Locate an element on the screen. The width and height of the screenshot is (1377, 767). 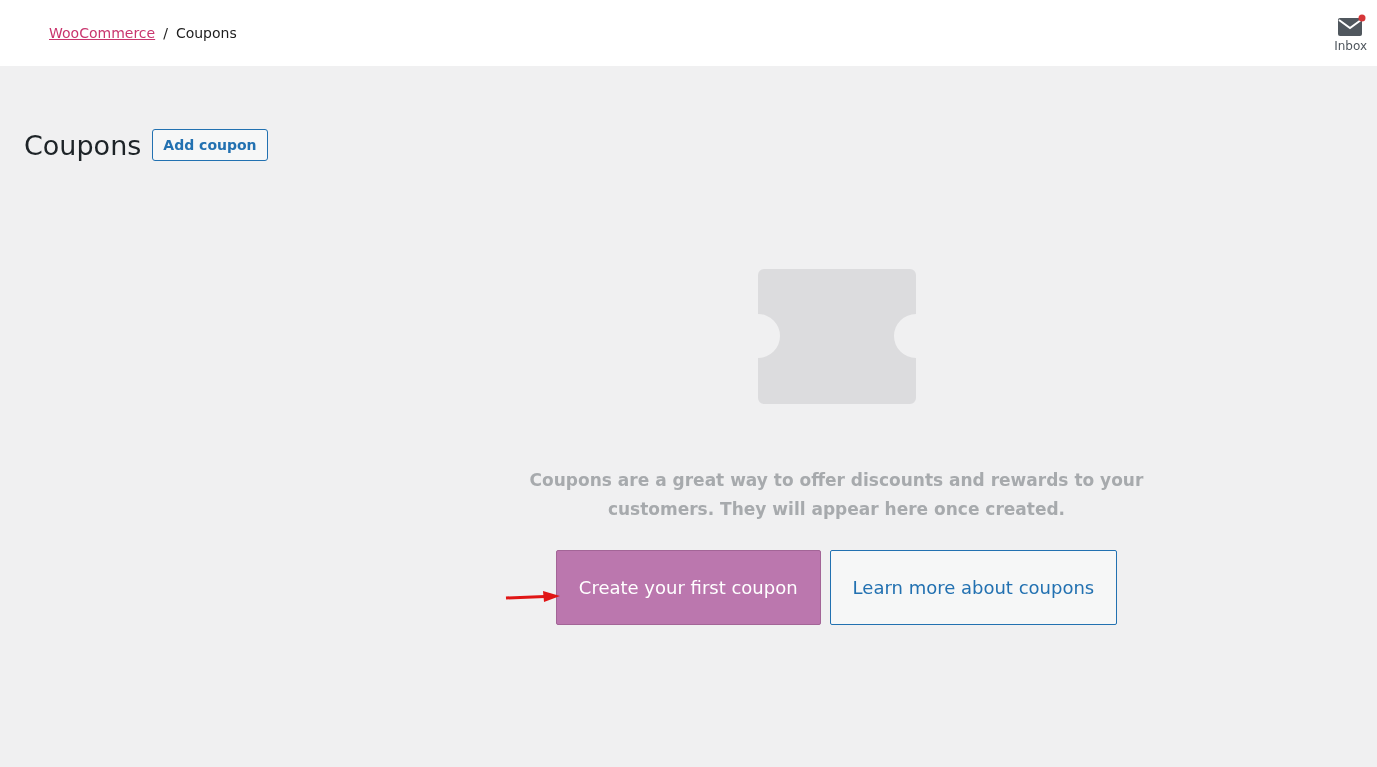
breadcrumb-current: Coupons is located at coordinates (206, 33).